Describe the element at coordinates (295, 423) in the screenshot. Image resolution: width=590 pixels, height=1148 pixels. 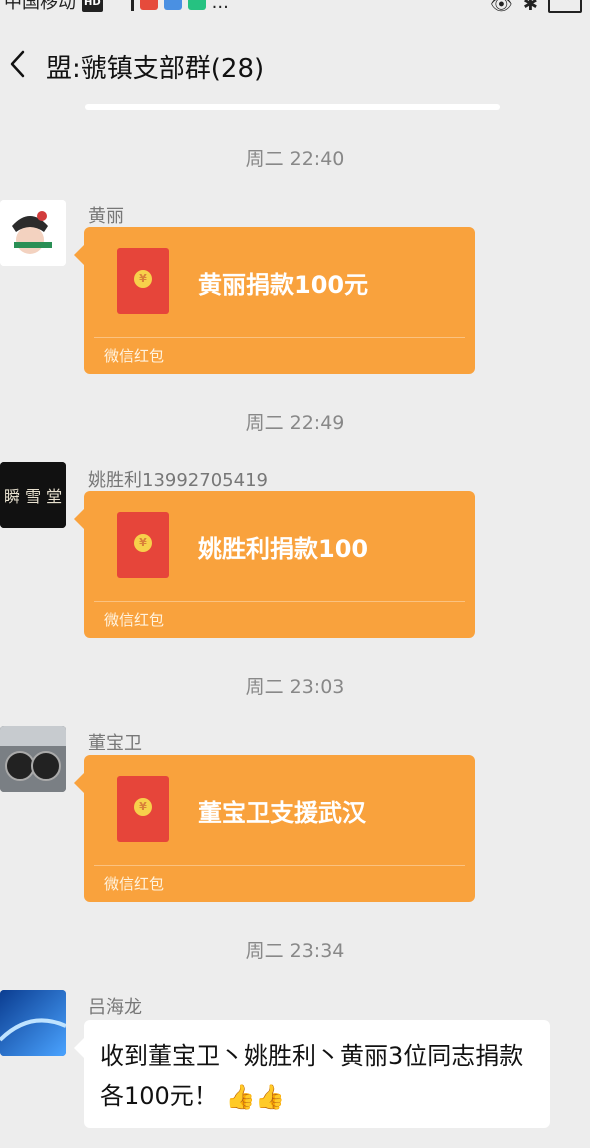
I see `message-timestamp: 周二 22:49` at that location.